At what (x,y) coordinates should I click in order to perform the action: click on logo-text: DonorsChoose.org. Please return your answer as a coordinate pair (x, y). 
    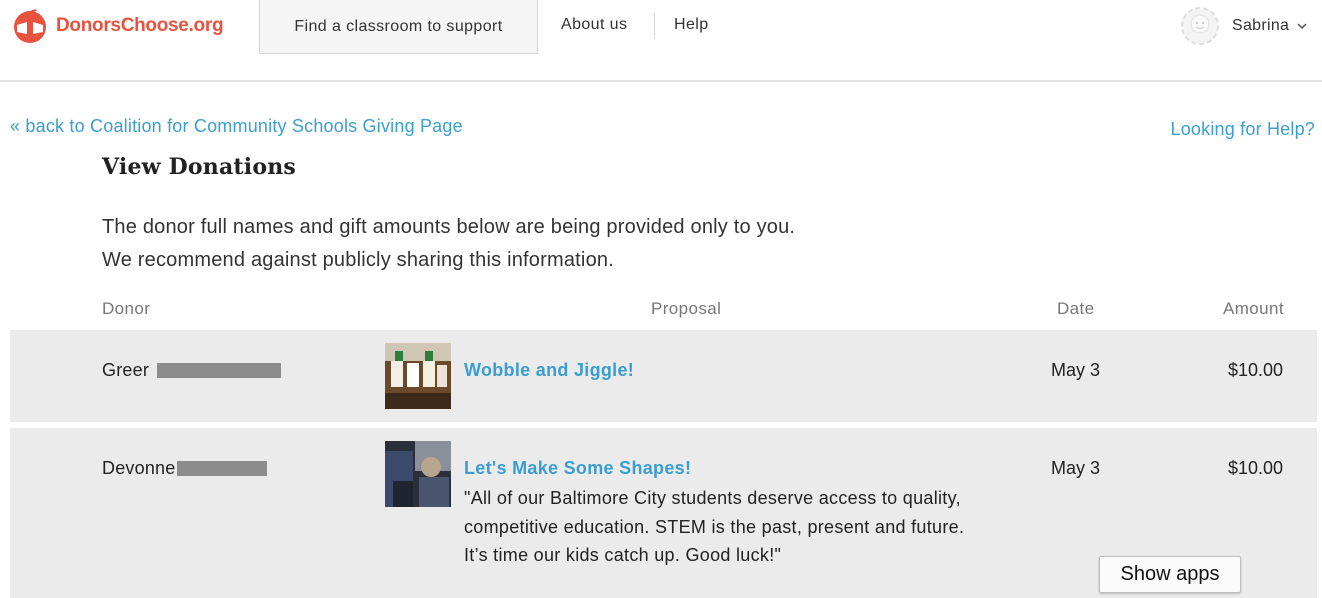
    Looking at the image, I should click on (140, 25).